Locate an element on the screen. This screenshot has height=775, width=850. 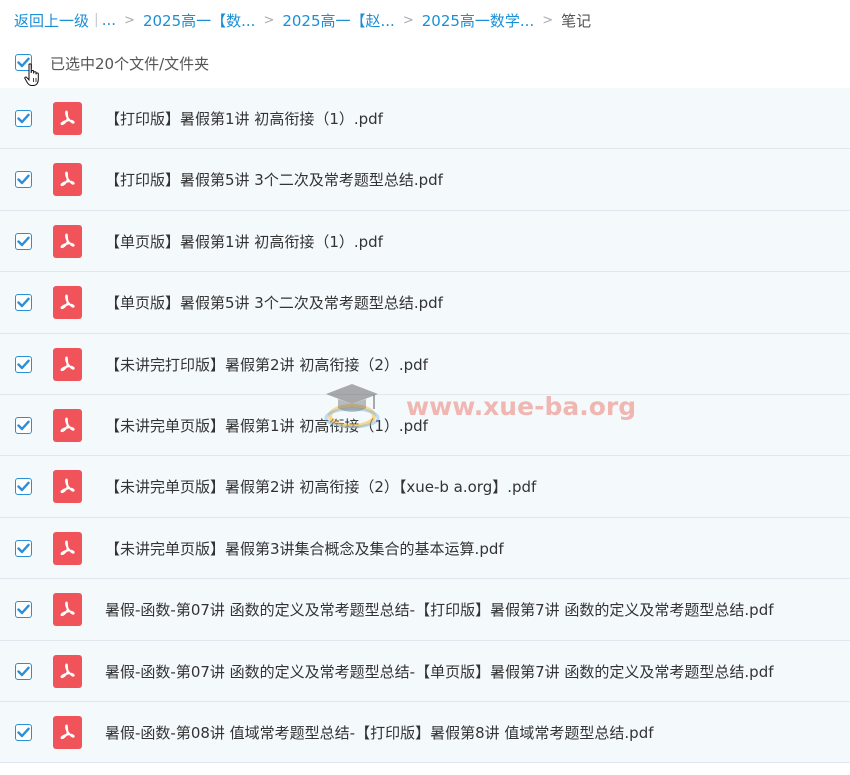
file-row: 【打印版】暑假第1讲 初高衔接（1）.pdf is located at coordinates (425, 119).